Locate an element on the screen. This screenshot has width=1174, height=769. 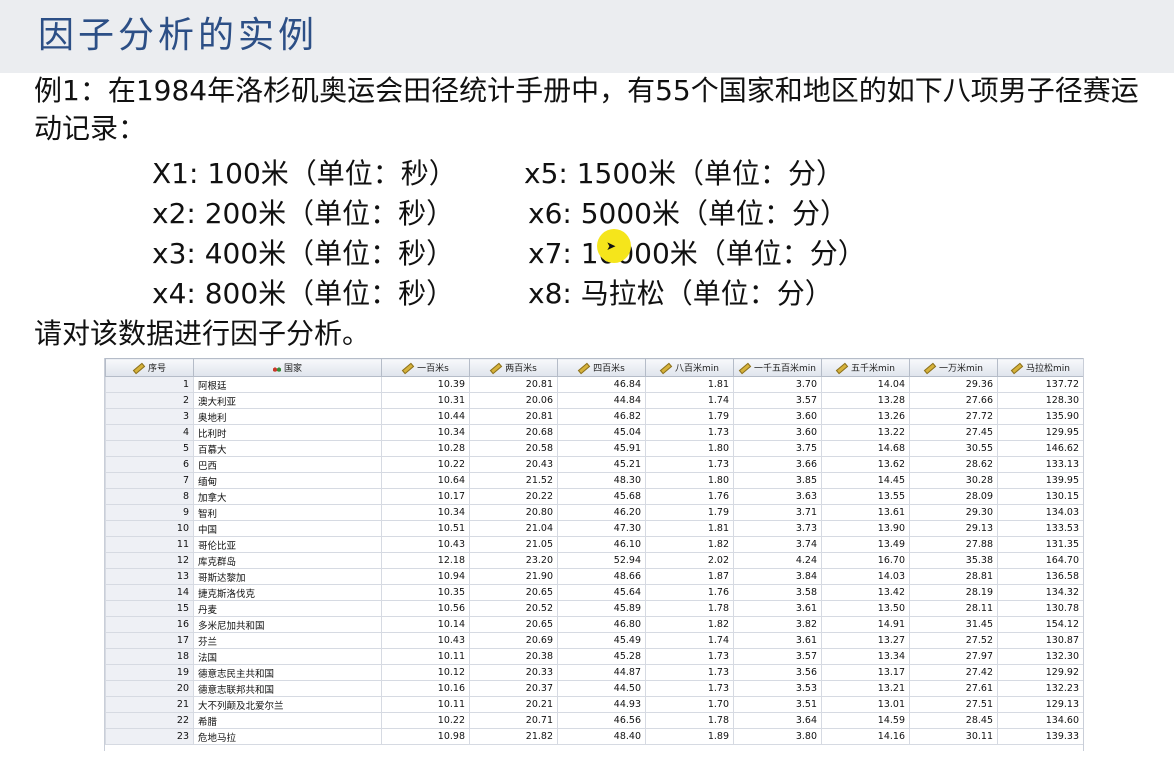
value-cell: 46.80 is located at coordinates (601, 624).